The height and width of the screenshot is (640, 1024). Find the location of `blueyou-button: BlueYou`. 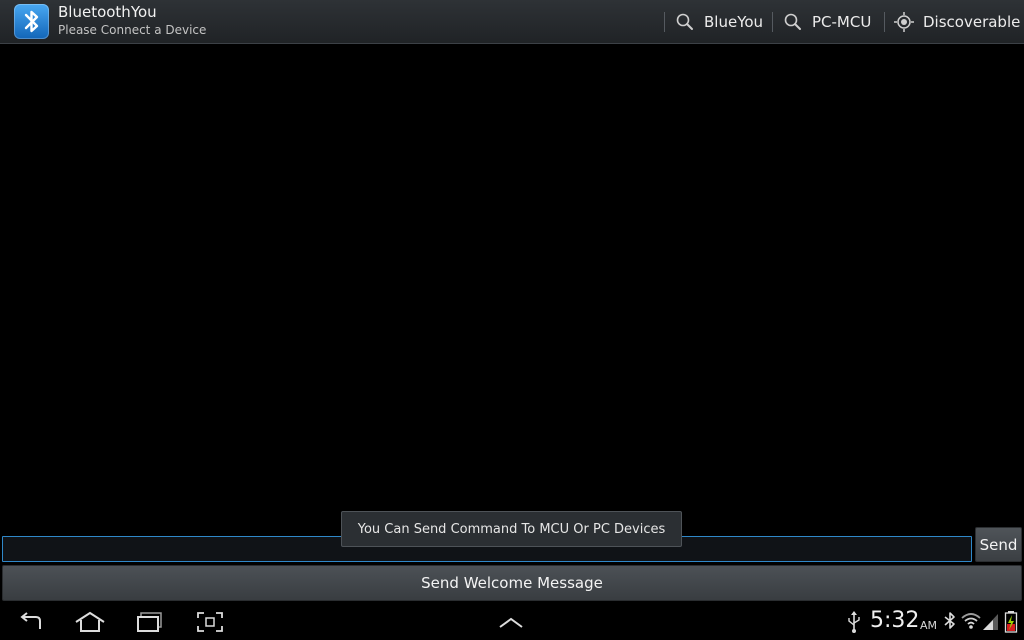

blueyou-button: BlueYou is located at coordinates (718, 22).